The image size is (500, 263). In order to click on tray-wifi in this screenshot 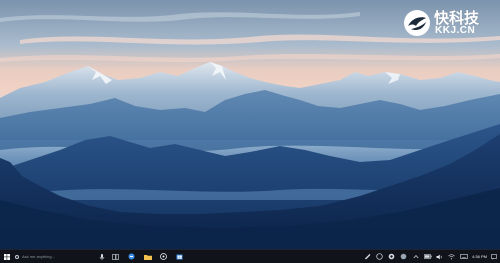, I will do `click(451, 256)`.